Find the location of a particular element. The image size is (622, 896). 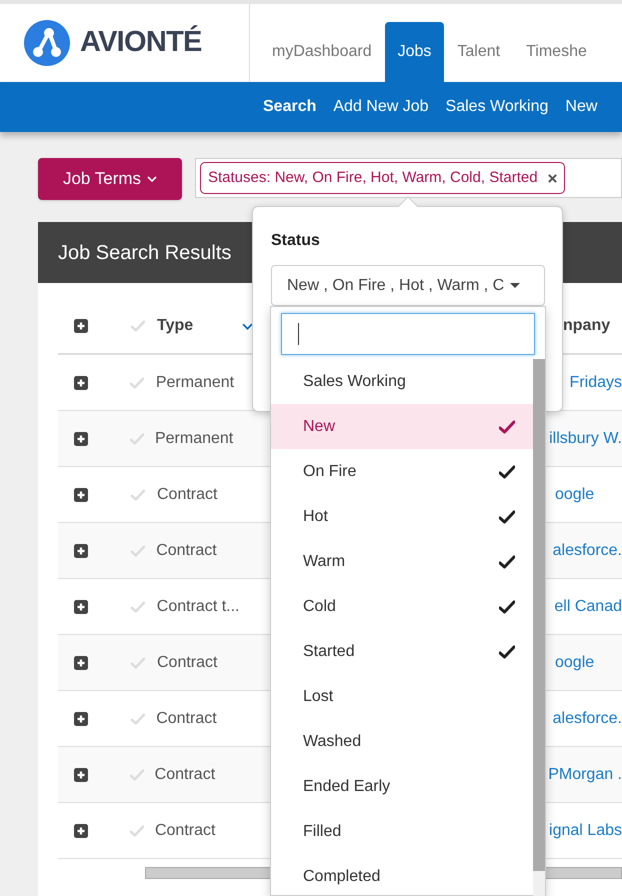

status-option: Started is located at coordinates (402, 651).